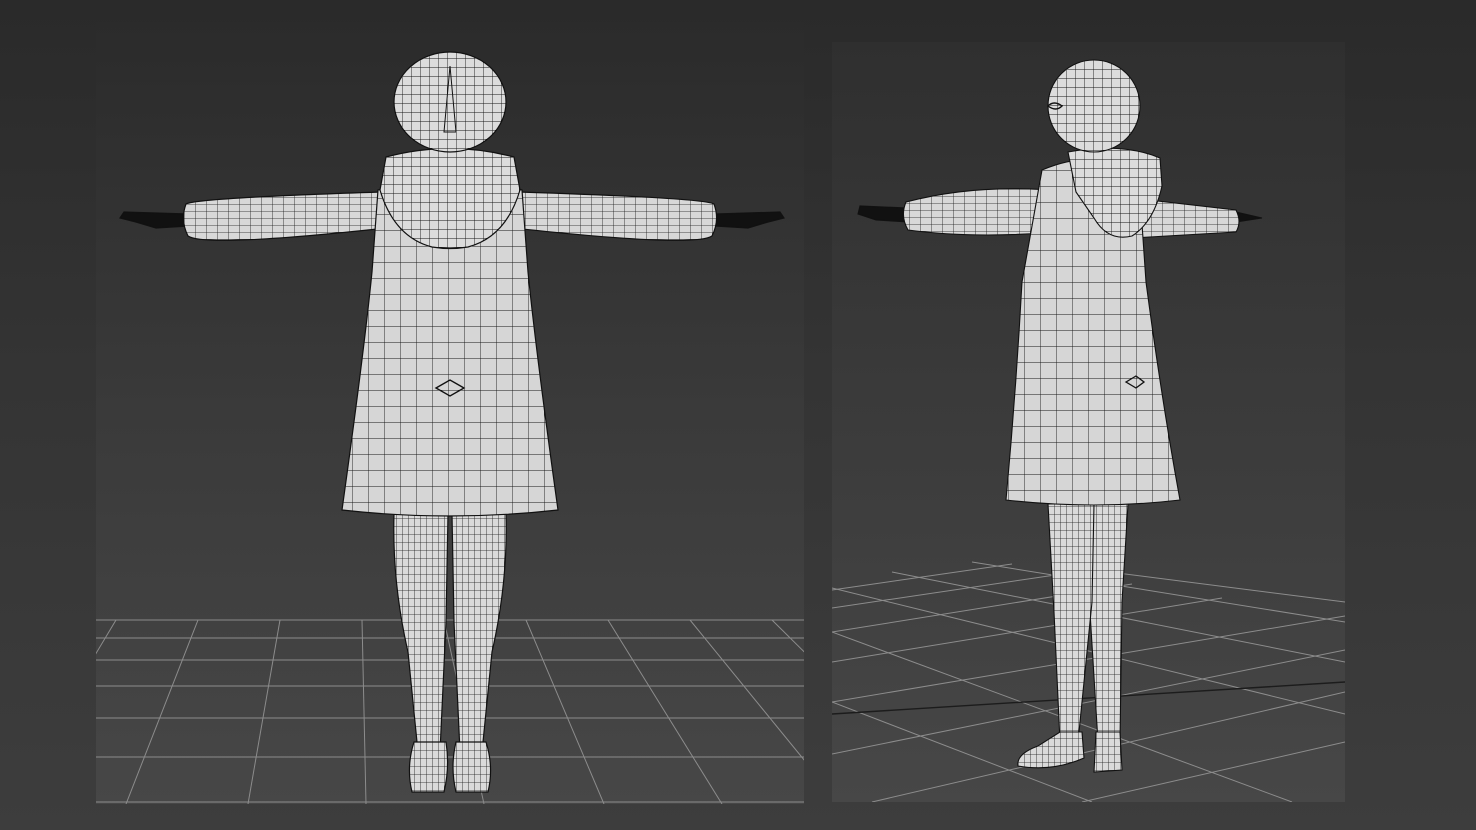  What do you see at coordinates (450, 711) in the screenshot?
I see `ground-grid` at bounding box center [450, 711].